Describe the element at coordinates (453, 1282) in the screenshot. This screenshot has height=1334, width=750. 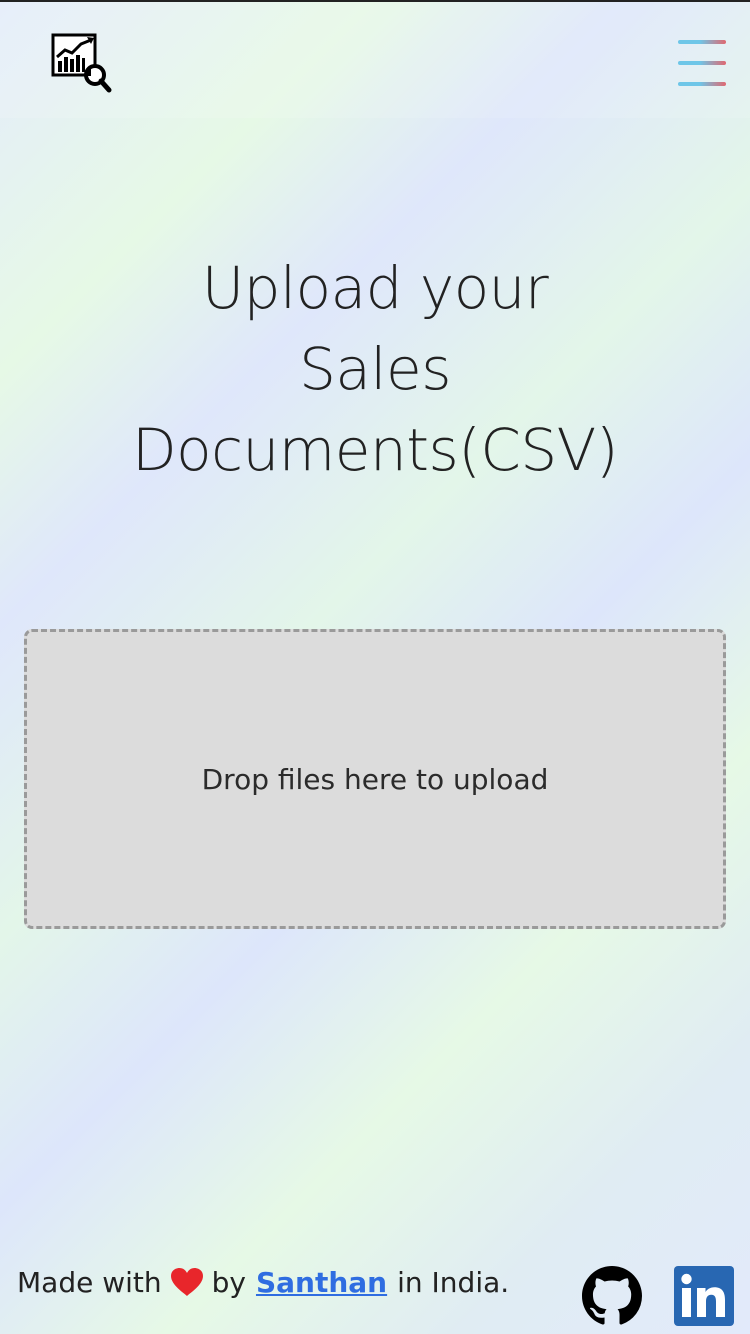
I see `location-text: in India.` at that location.